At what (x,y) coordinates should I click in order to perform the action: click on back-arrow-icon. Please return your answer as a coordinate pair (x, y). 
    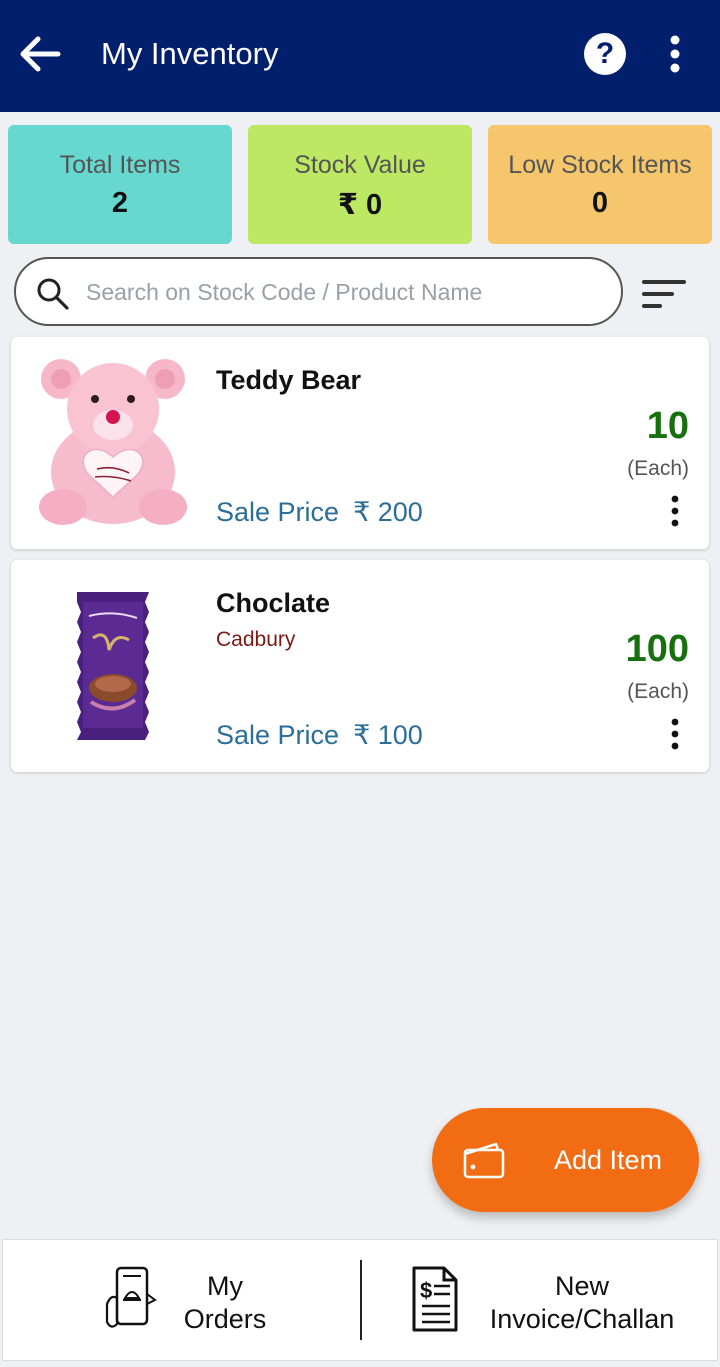
    Looking at the image, I should click on (40, 54).